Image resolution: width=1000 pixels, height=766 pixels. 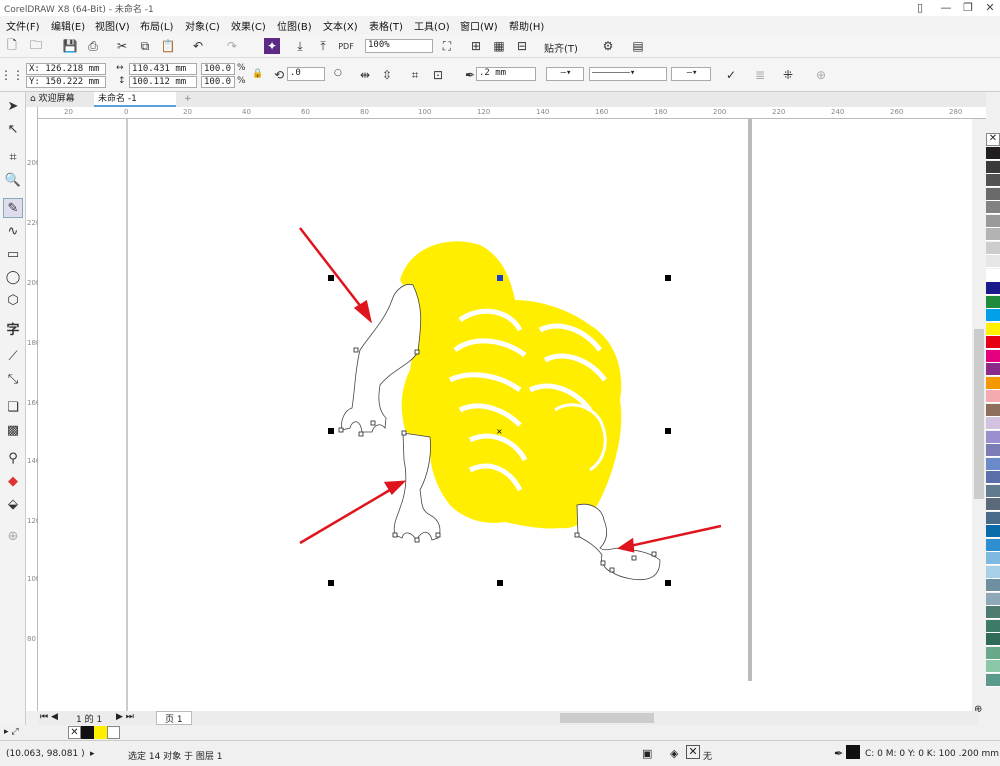 I want to click on search-content-icon: ✦, so click(x=272, y=46).